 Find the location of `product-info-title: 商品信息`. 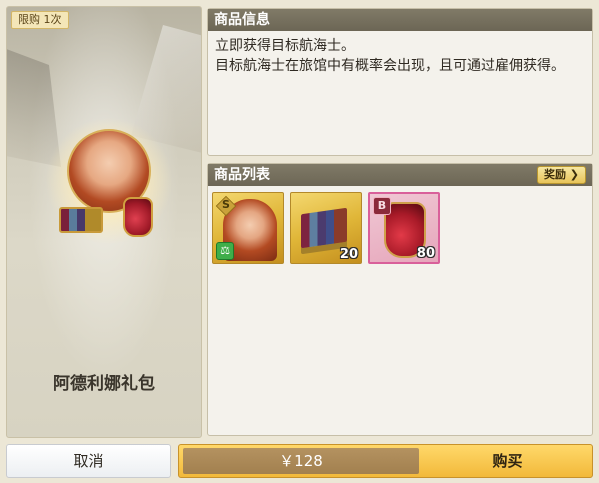

product-info-title: 商品信息 is located at coordinates (400, 20).